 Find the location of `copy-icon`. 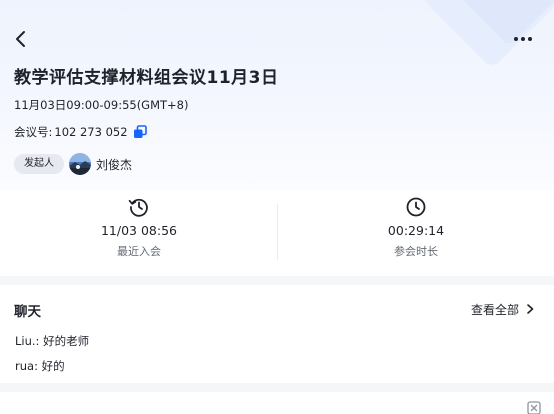

copy-icon is located at coordinates (140, 132).